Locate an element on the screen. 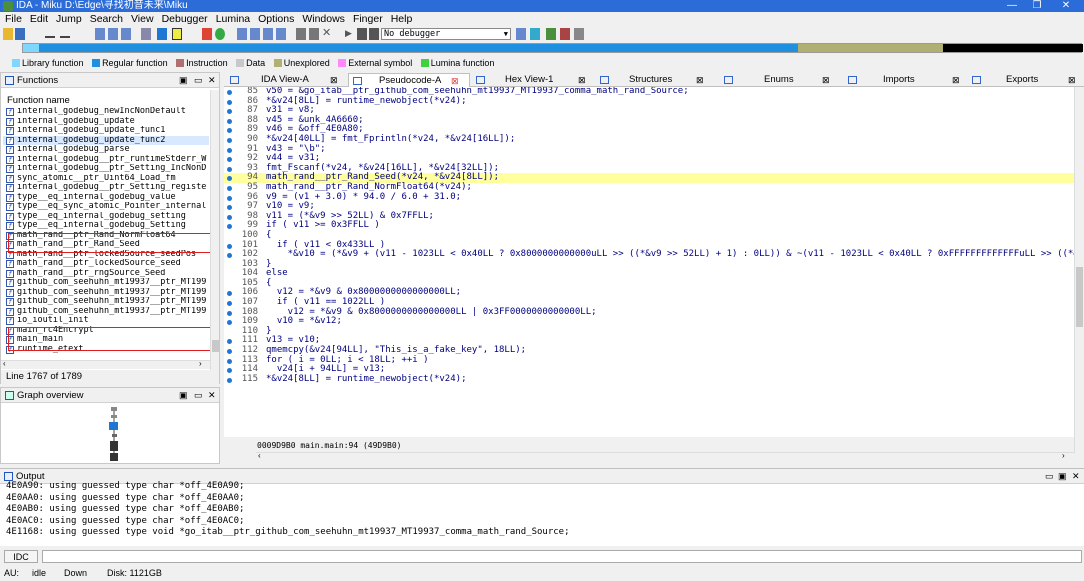  debugger-select: No debugger ▼ is located at coordinates (446, 34).